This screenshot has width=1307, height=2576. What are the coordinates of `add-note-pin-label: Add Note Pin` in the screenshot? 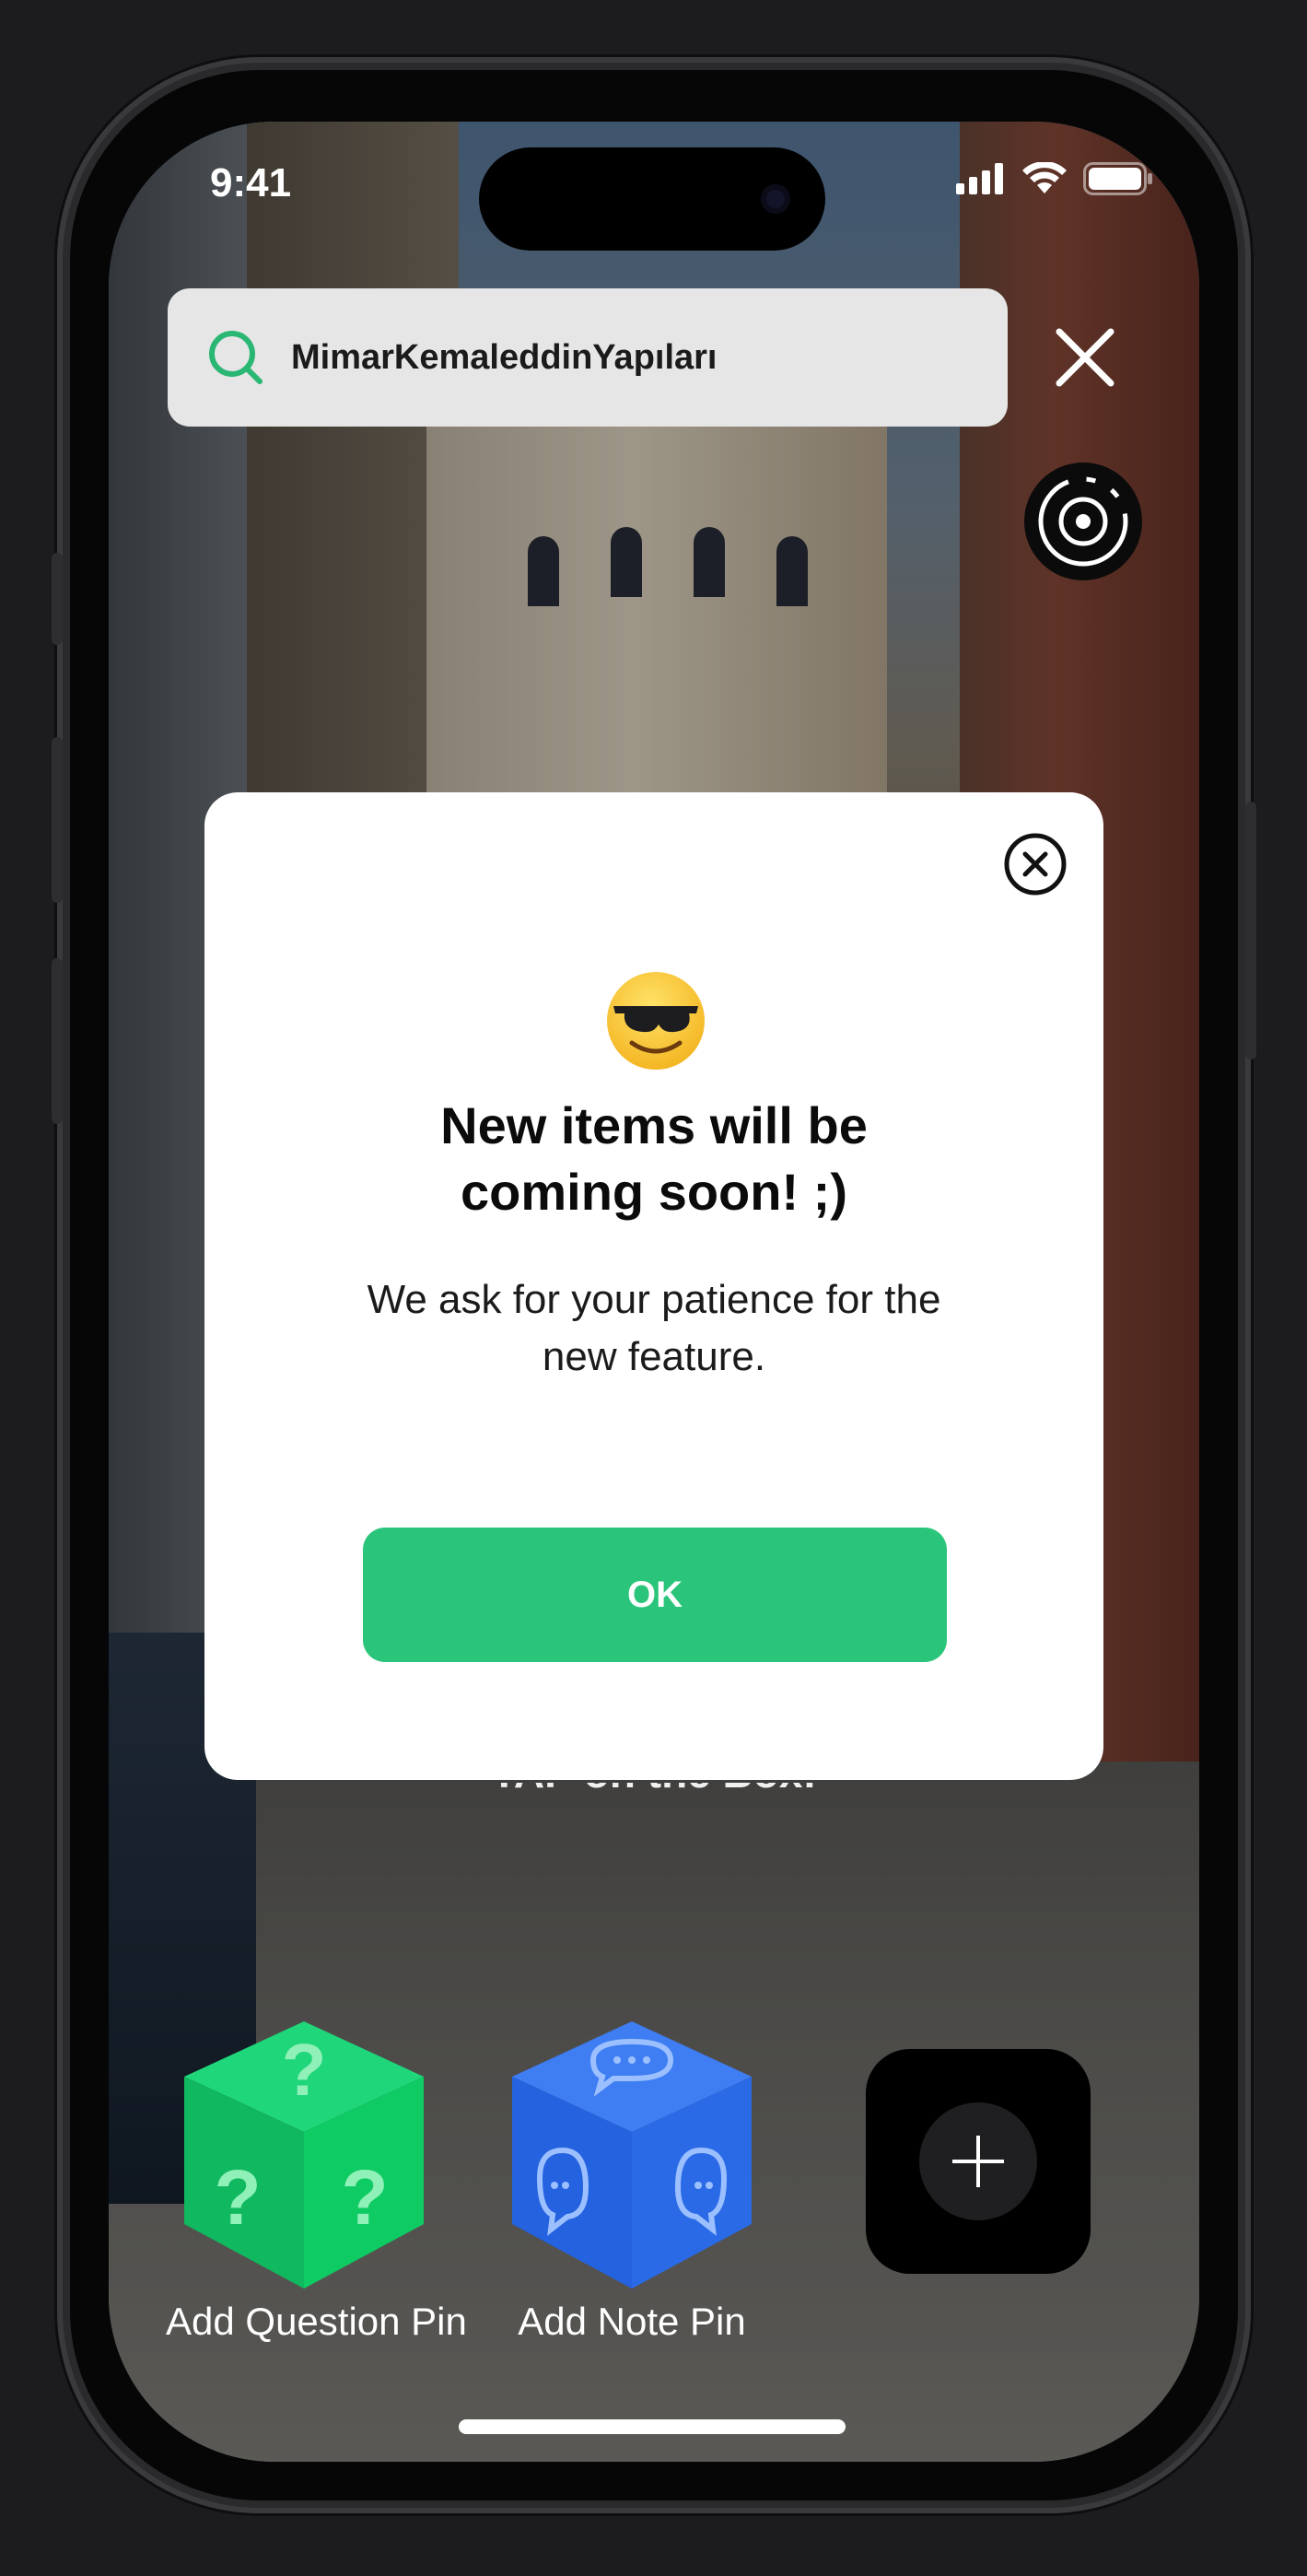 It's located at (632, 2321).